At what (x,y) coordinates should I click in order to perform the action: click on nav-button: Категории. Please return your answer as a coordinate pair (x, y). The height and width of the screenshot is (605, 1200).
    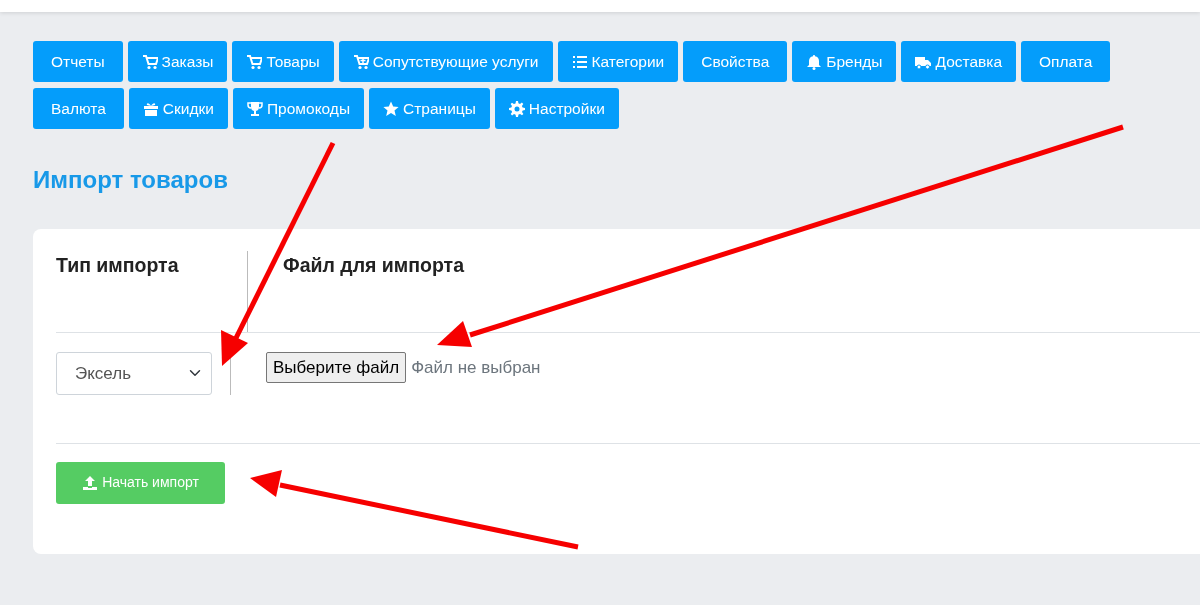
    Looking at the image, I should click on (618, 61).